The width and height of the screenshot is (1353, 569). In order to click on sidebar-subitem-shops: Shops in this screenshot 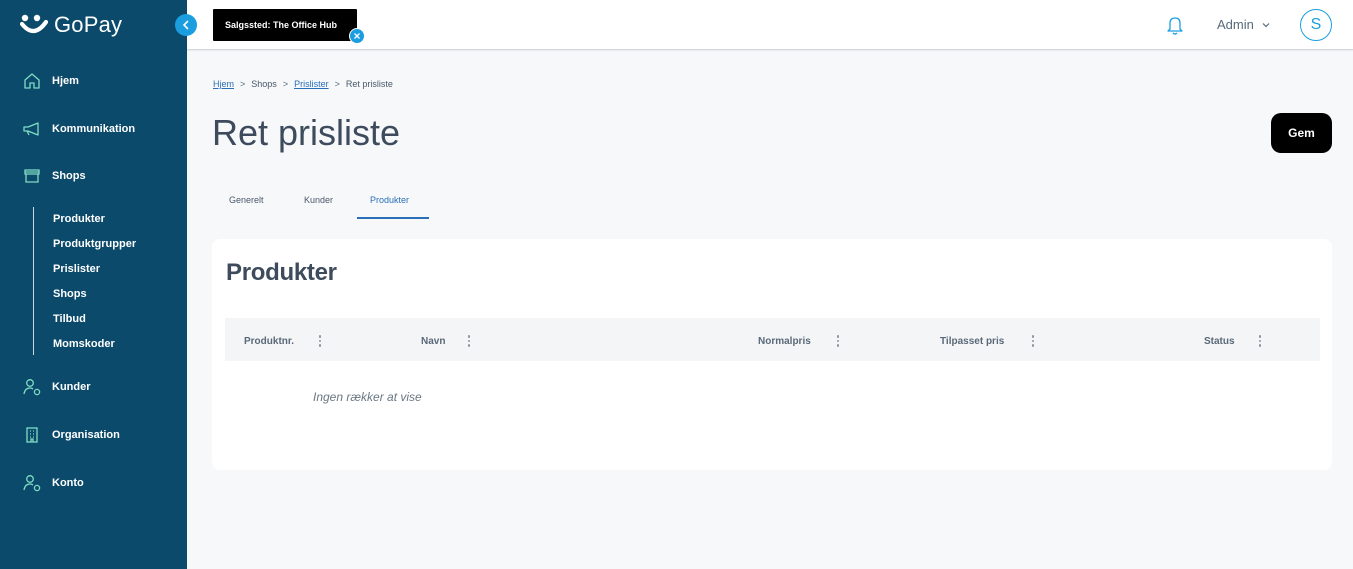, I will do `click(70, 294)`.